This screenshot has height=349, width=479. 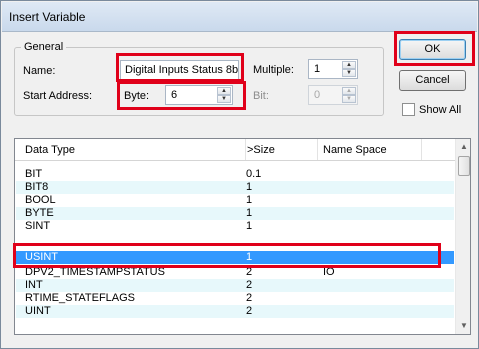 I want to click on data-type-cell: USINT, so click(x=41, y=257).